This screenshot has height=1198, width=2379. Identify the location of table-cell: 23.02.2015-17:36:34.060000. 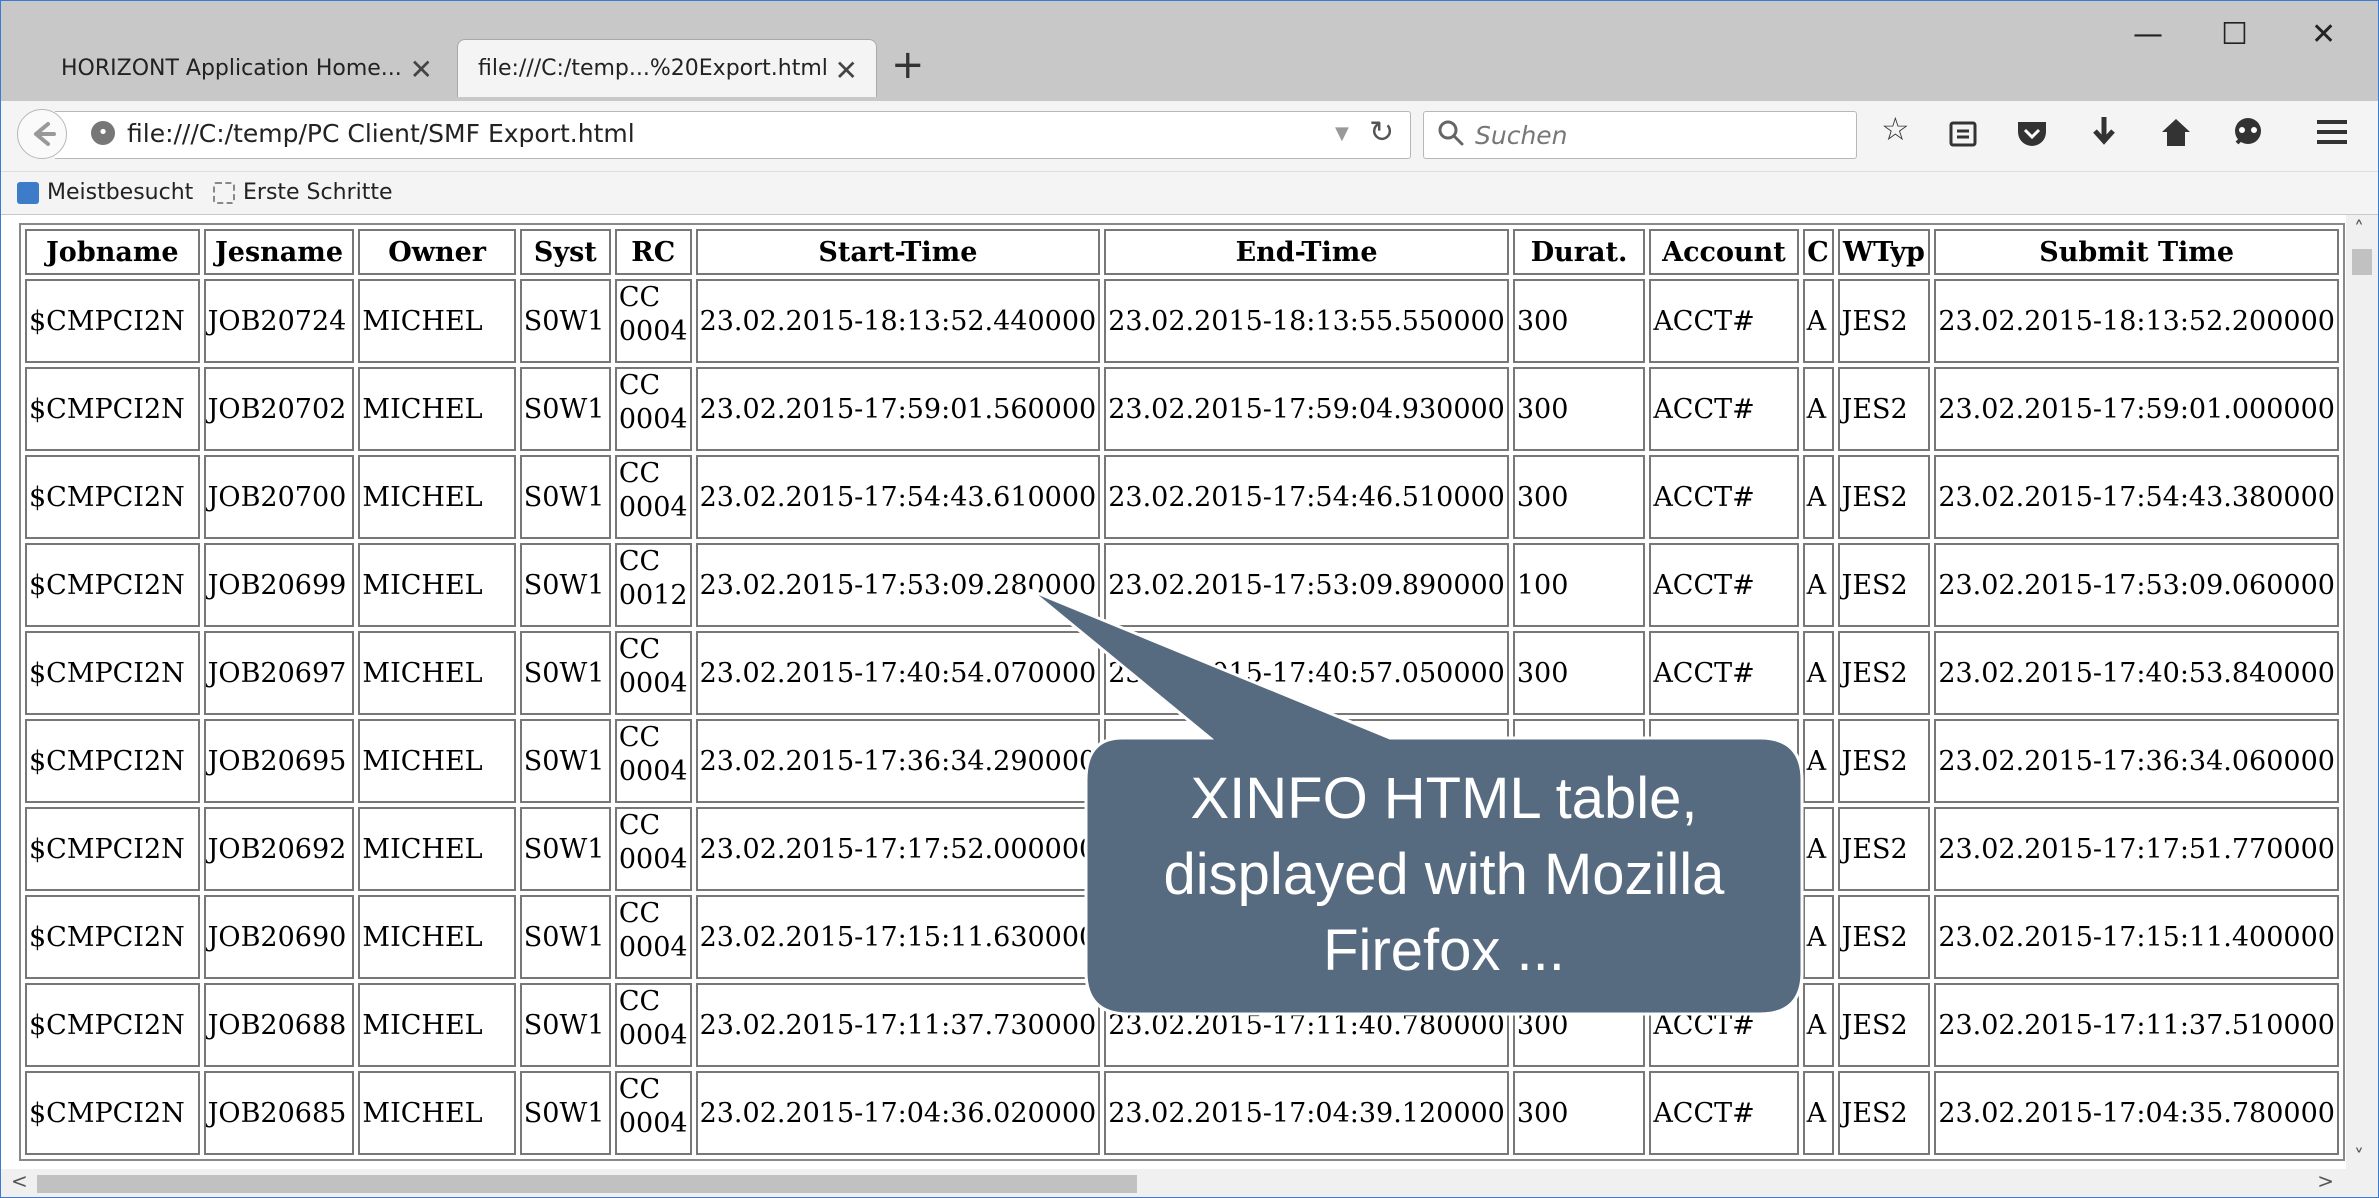
(2136, 761).